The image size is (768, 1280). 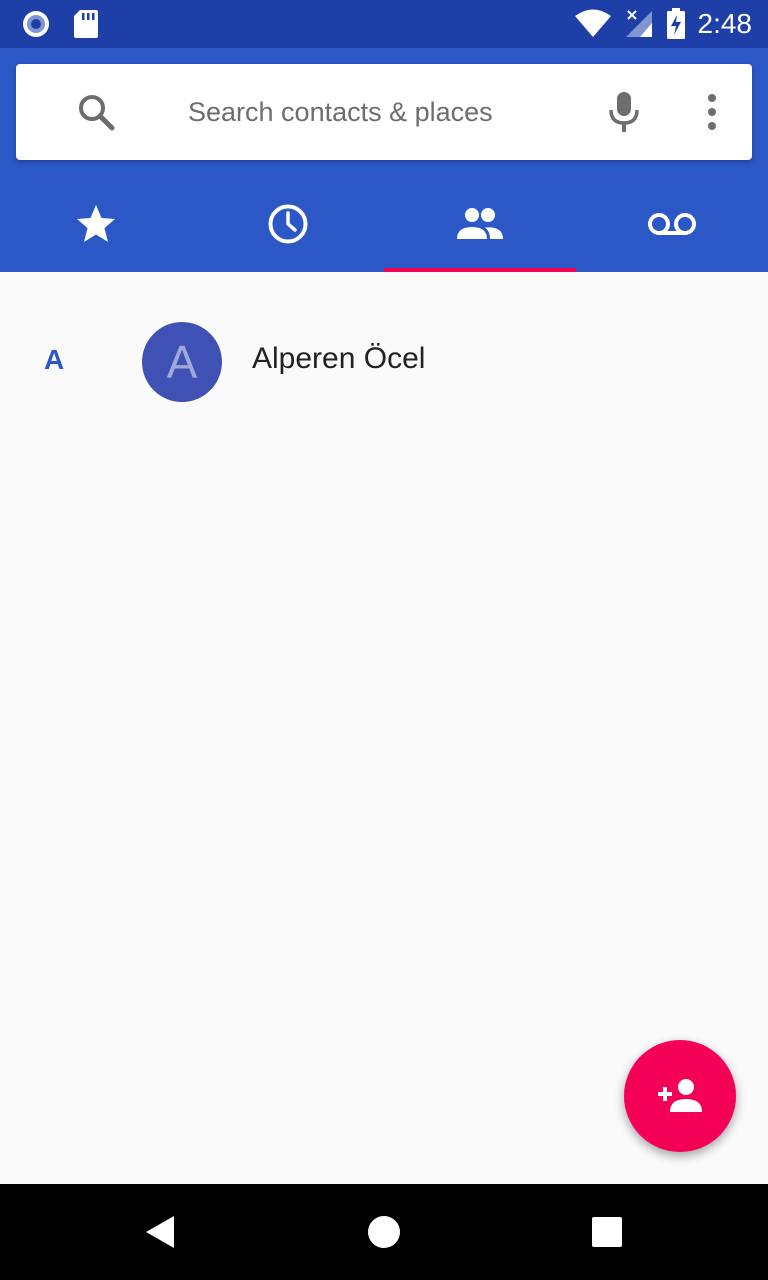 I want to click on microphone-icon, so click(x=624, y=112).